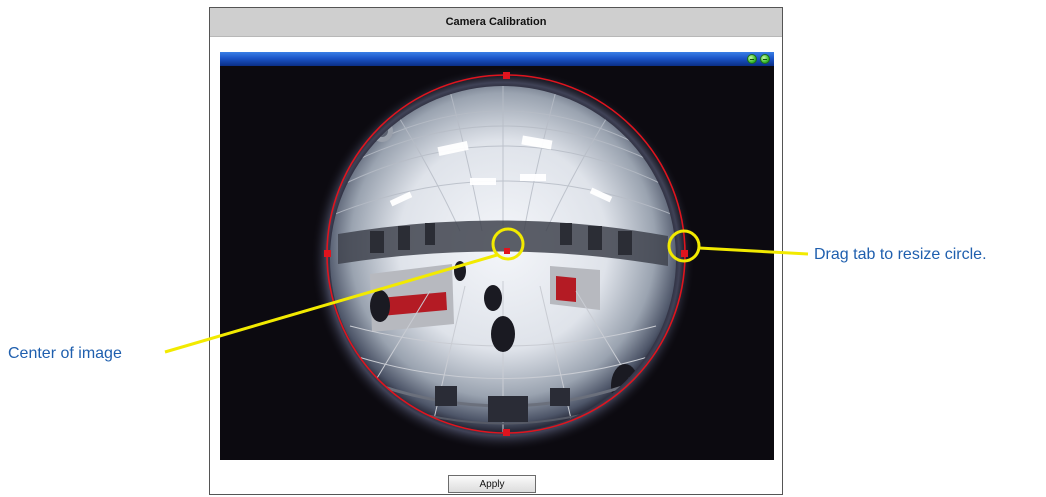  I want to click on resize-callout-ring, so click(684, 246).